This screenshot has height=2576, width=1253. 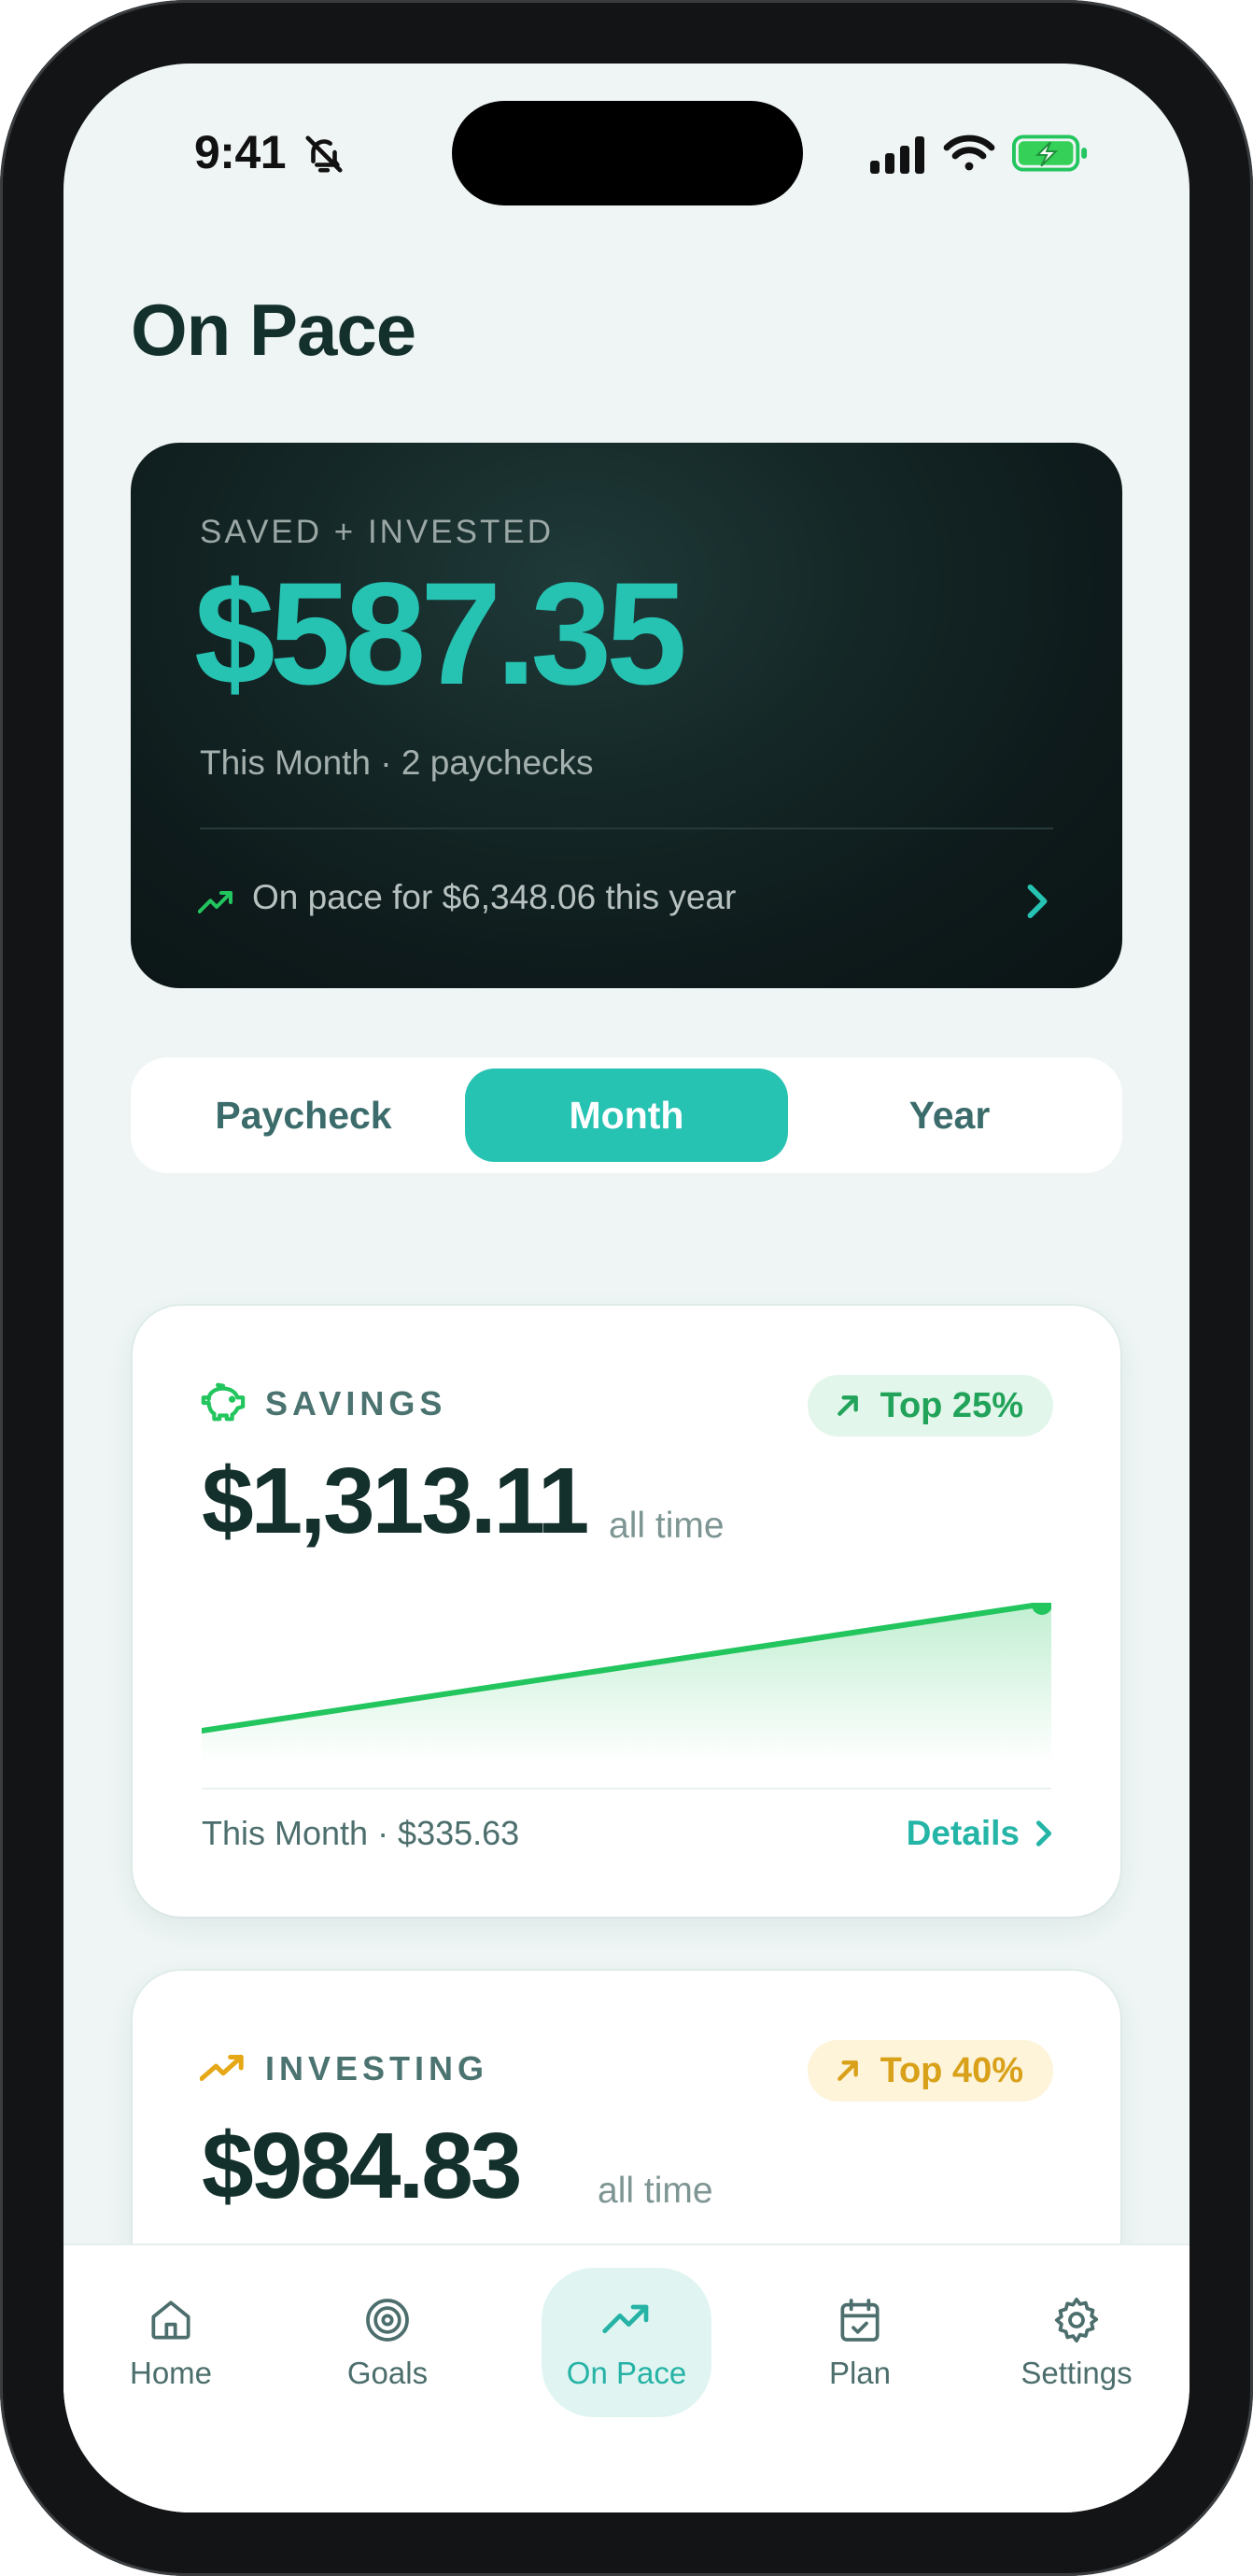 I want to click on pace-projection: On pace for $6,348.06 this year, so click(x=494, y=897).